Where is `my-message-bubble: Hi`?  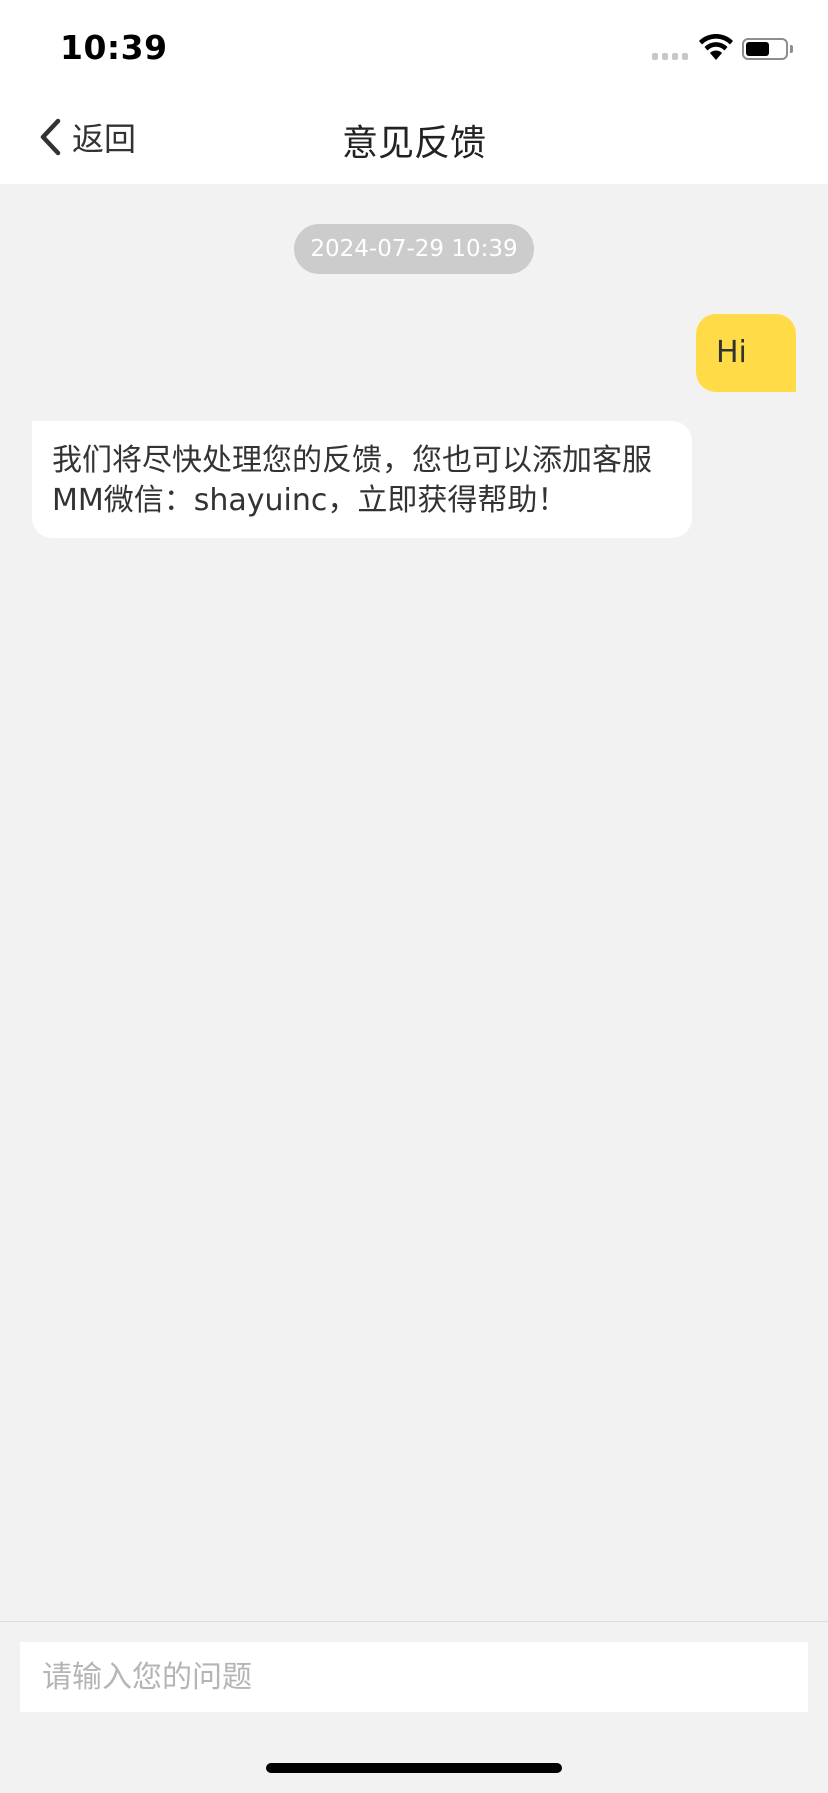
my-message-bubble: Hi is located at coordinates (746, 353).